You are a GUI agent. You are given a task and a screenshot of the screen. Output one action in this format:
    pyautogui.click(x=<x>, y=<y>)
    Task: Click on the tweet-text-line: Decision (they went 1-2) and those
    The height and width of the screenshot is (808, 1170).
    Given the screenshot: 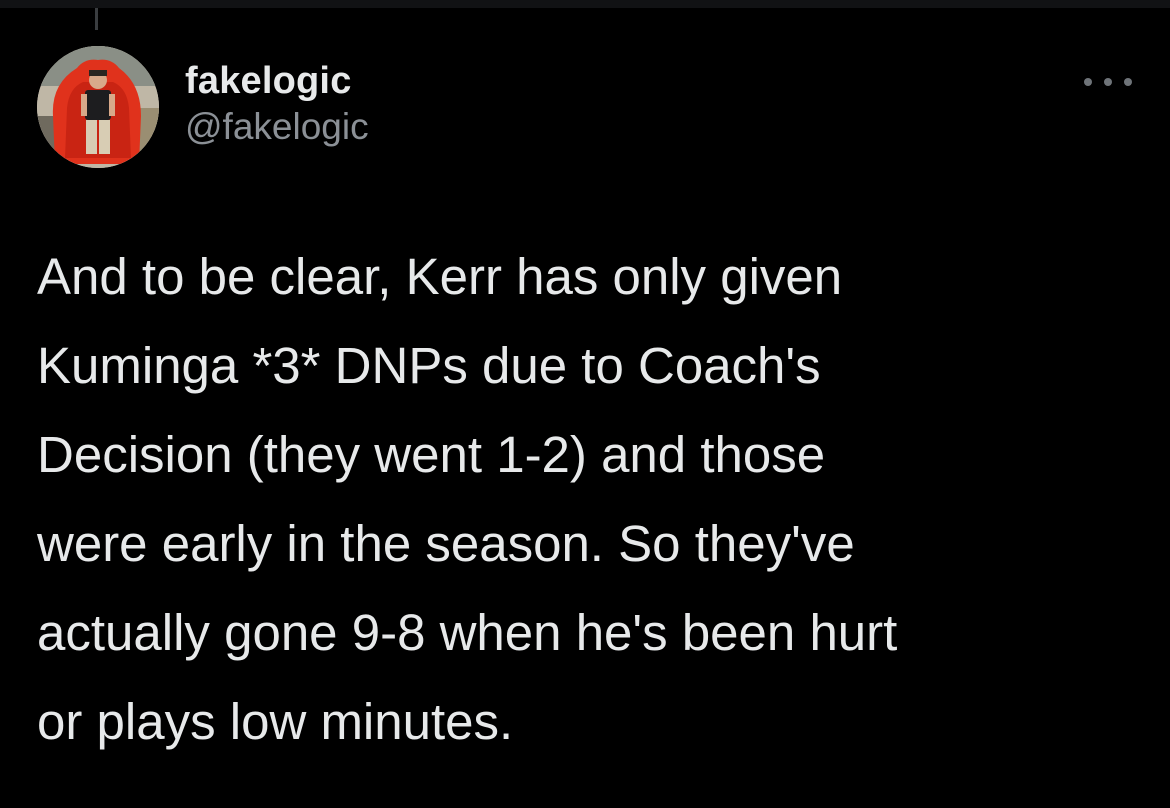 What is the action you would take?
    pyautogui.click(x=431, y=454)
    